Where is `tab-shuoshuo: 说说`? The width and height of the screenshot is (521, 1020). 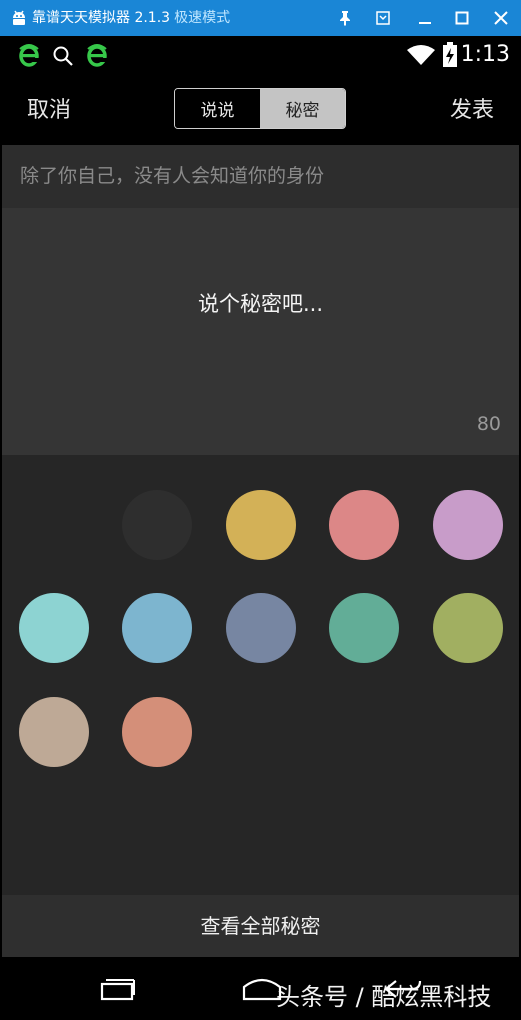 tab-shuoshuo: 说说 is located at coordinates (217, 108).